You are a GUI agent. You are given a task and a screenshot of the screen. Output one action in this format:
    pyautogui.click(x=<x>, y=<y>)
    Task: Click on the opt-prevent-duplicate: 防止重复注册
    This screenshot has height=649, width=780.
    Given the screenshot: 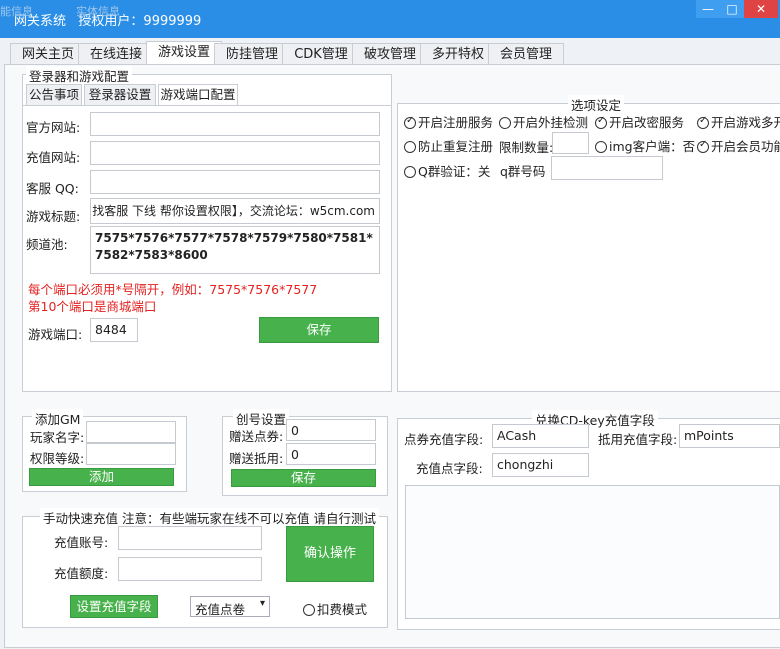 What is the action you would take?
    pyautogui.click(x=448, y=145)
    